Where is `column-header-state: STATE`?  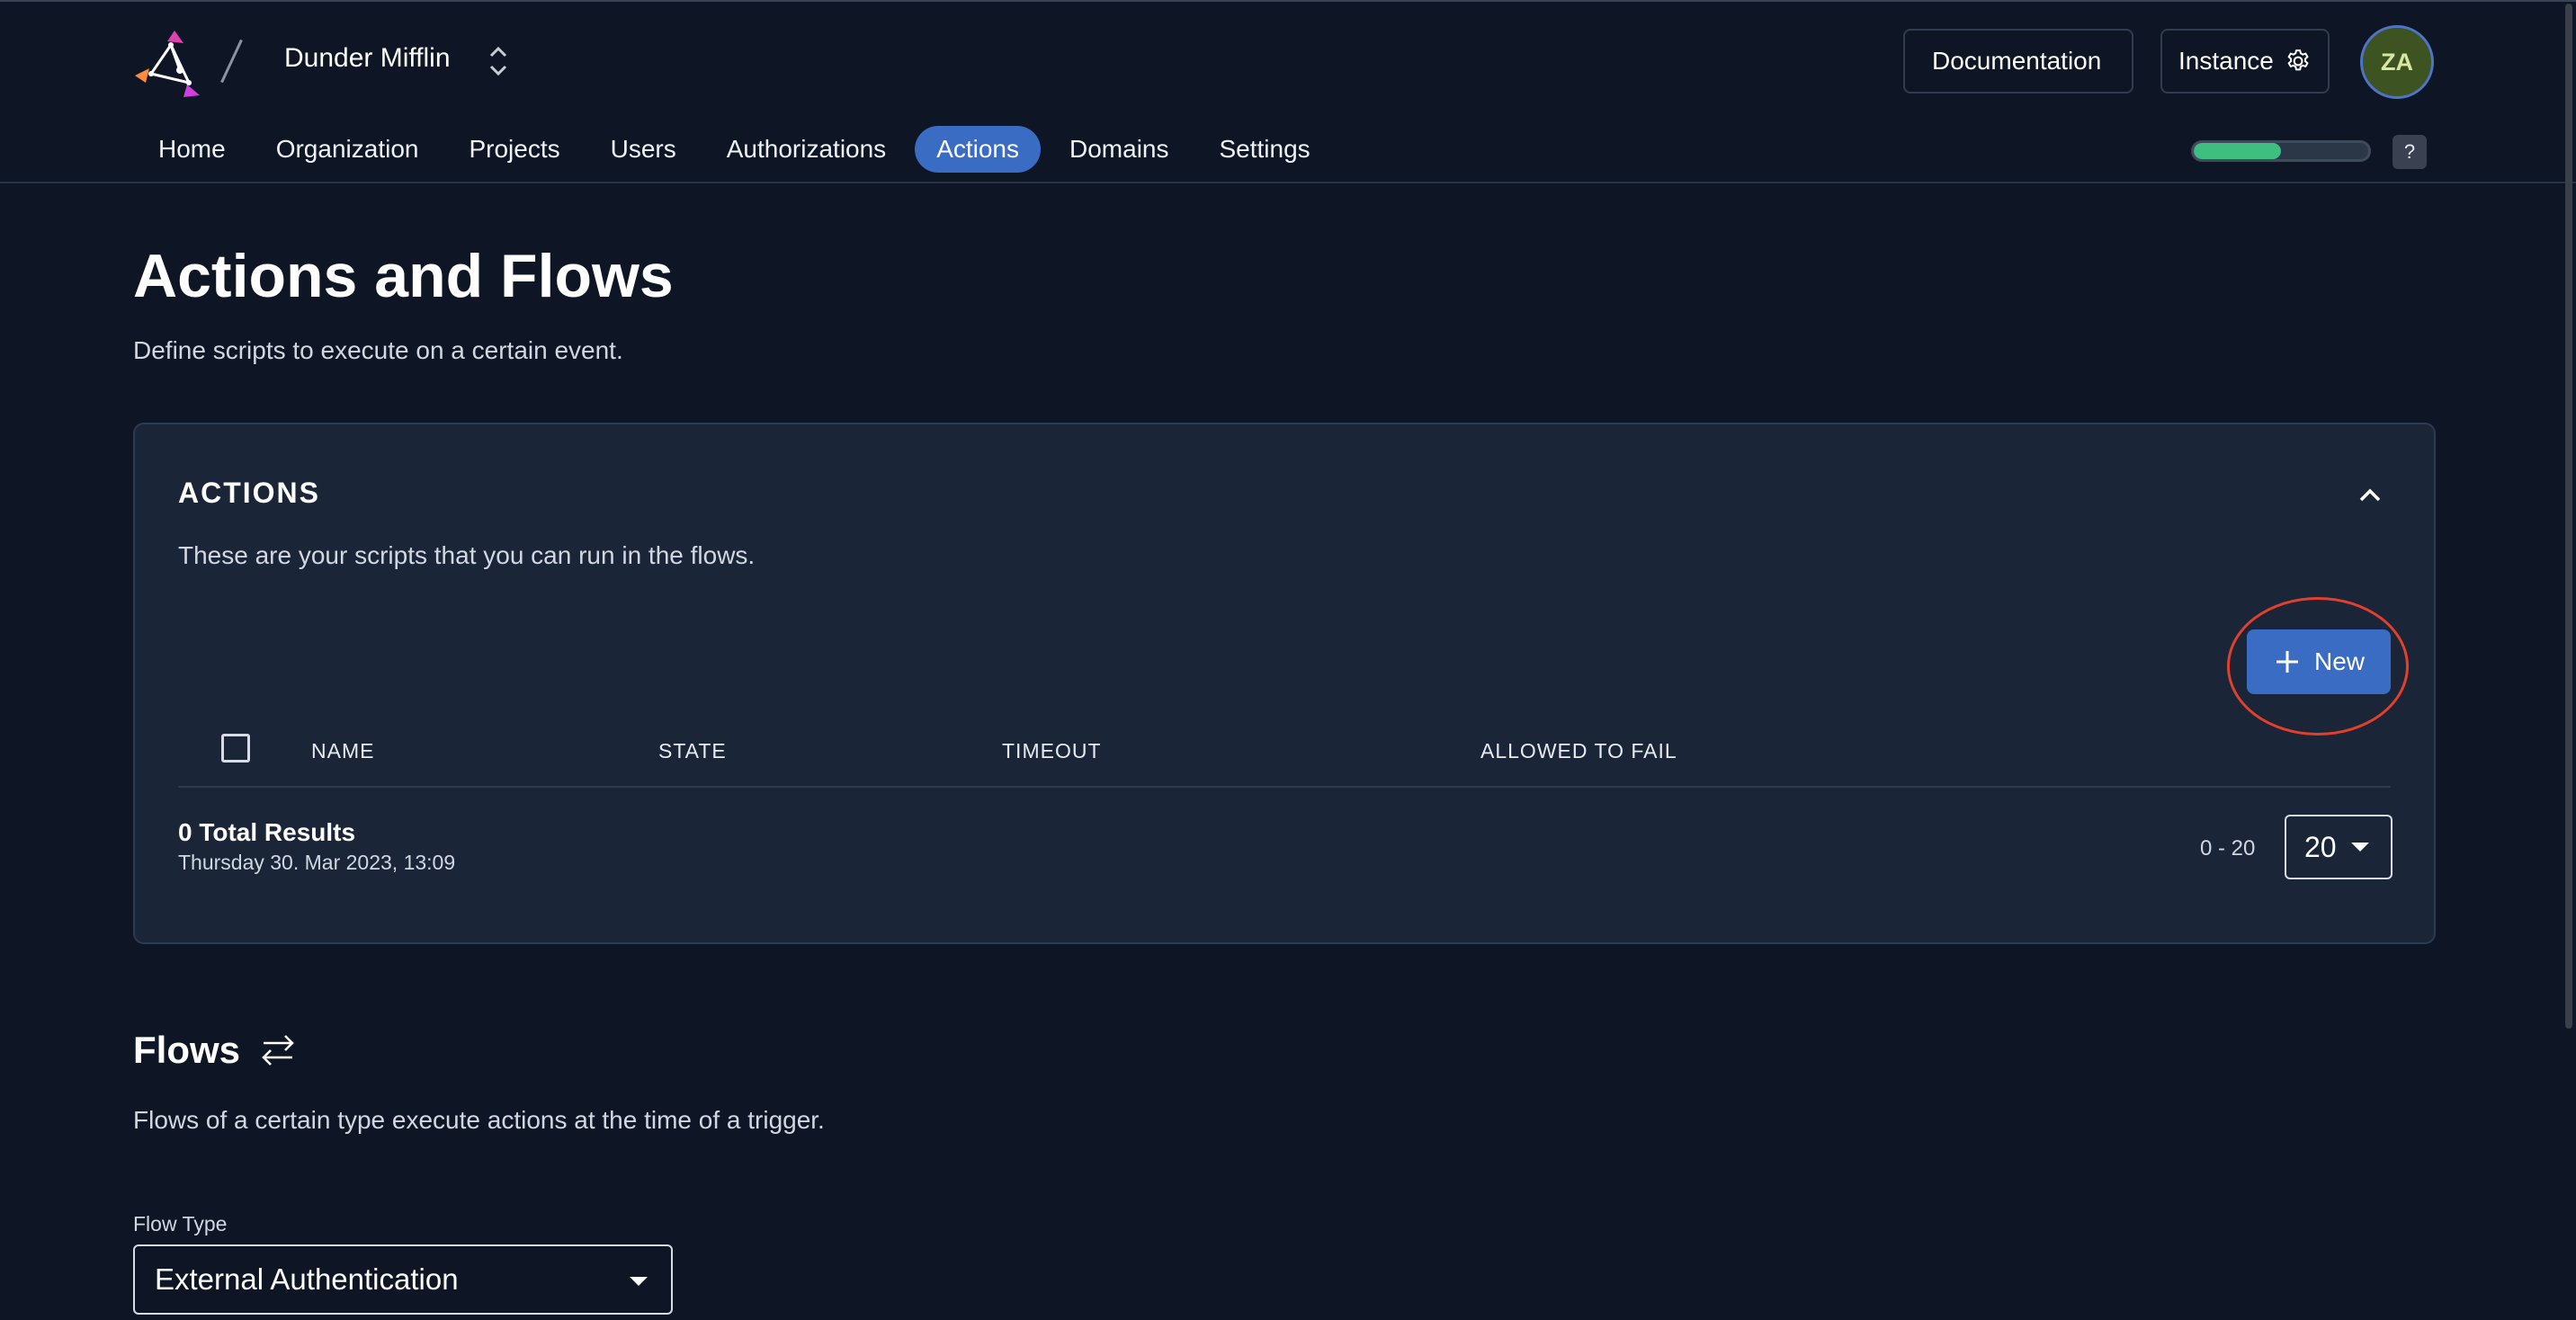
column-header-state: STATE is located at coordinates (692, 751).